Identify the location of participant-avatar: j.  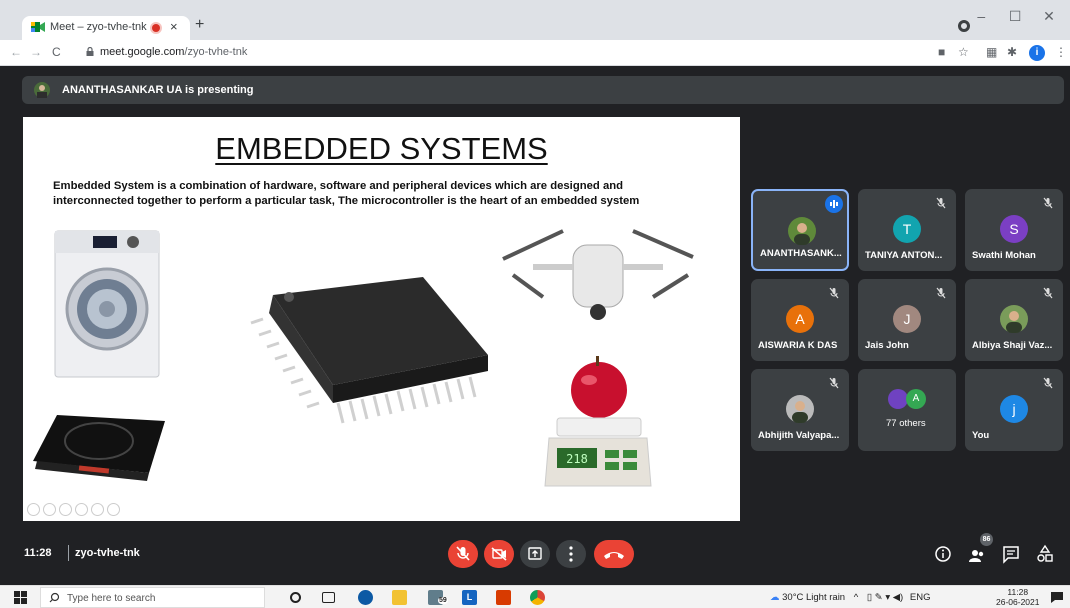
(1014, 409).